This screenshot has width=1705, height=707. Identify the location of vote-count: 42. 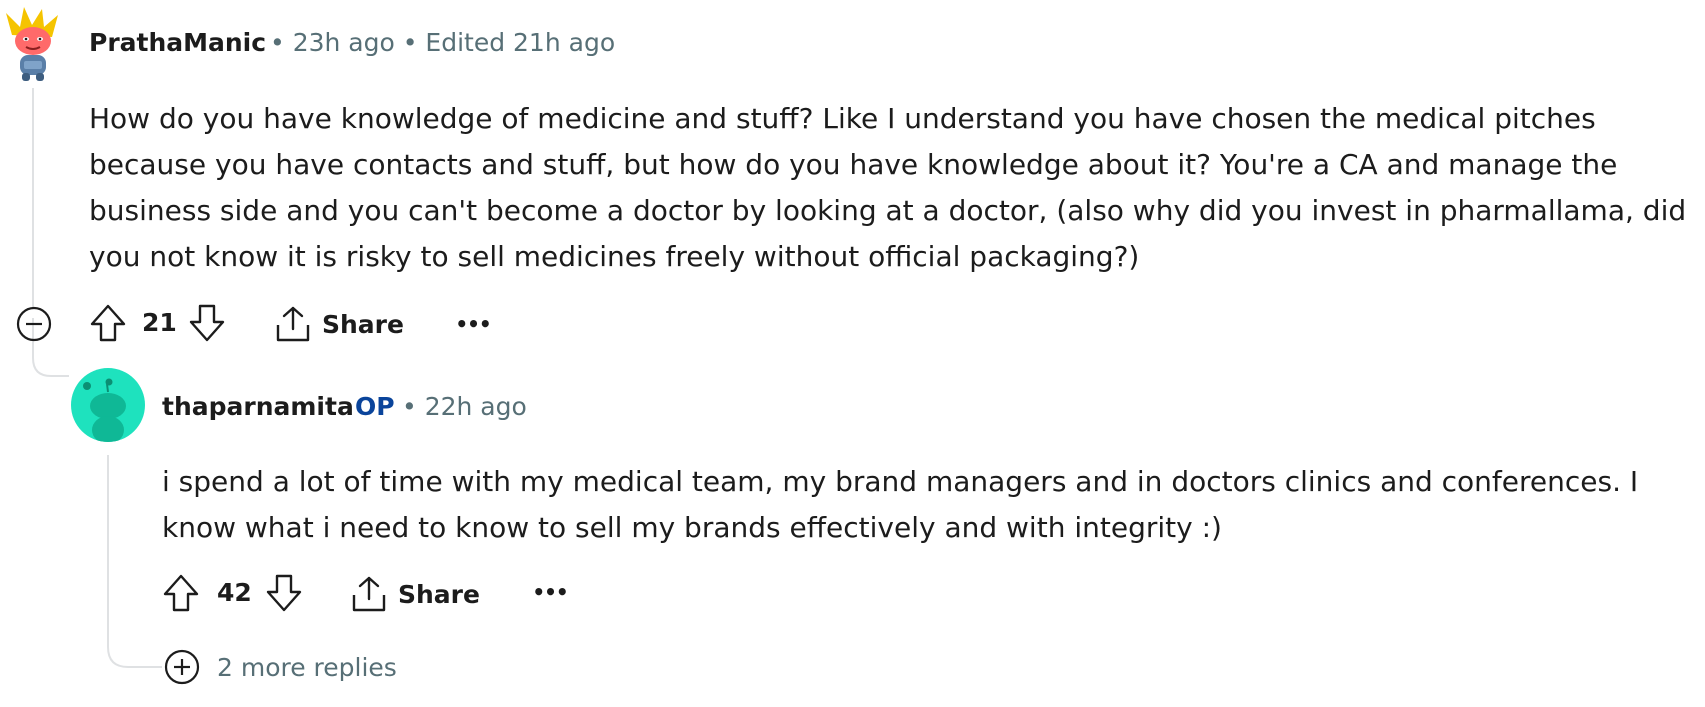
(234, 592).